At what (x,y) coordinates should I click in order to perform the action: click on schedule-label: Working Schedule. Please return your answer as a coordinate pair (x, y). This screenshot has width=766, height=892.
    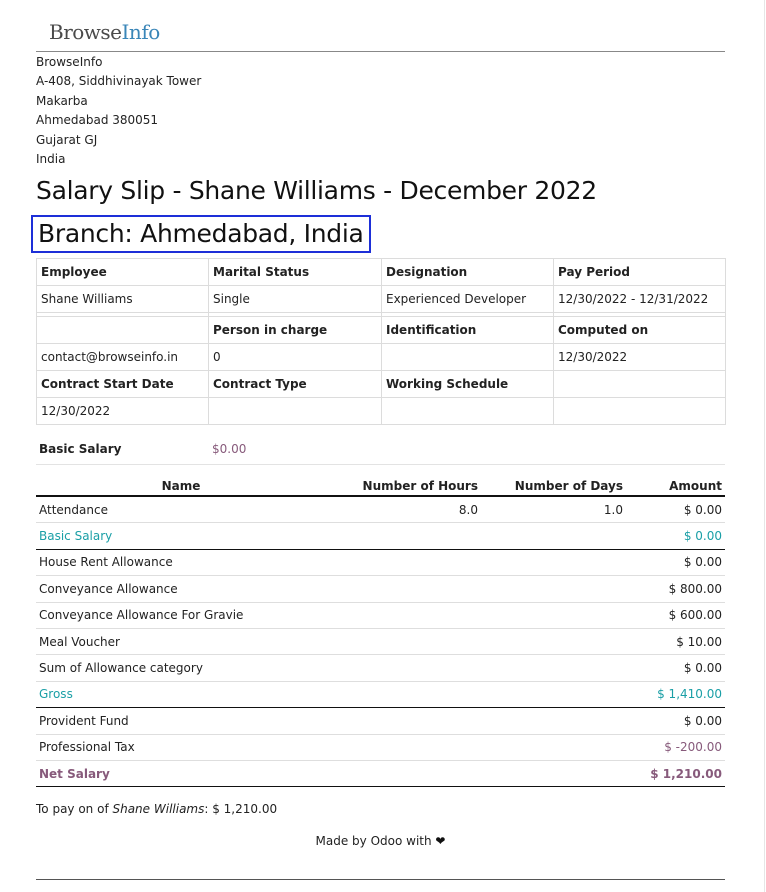
    Looking at the image, I should click on (467, 384).